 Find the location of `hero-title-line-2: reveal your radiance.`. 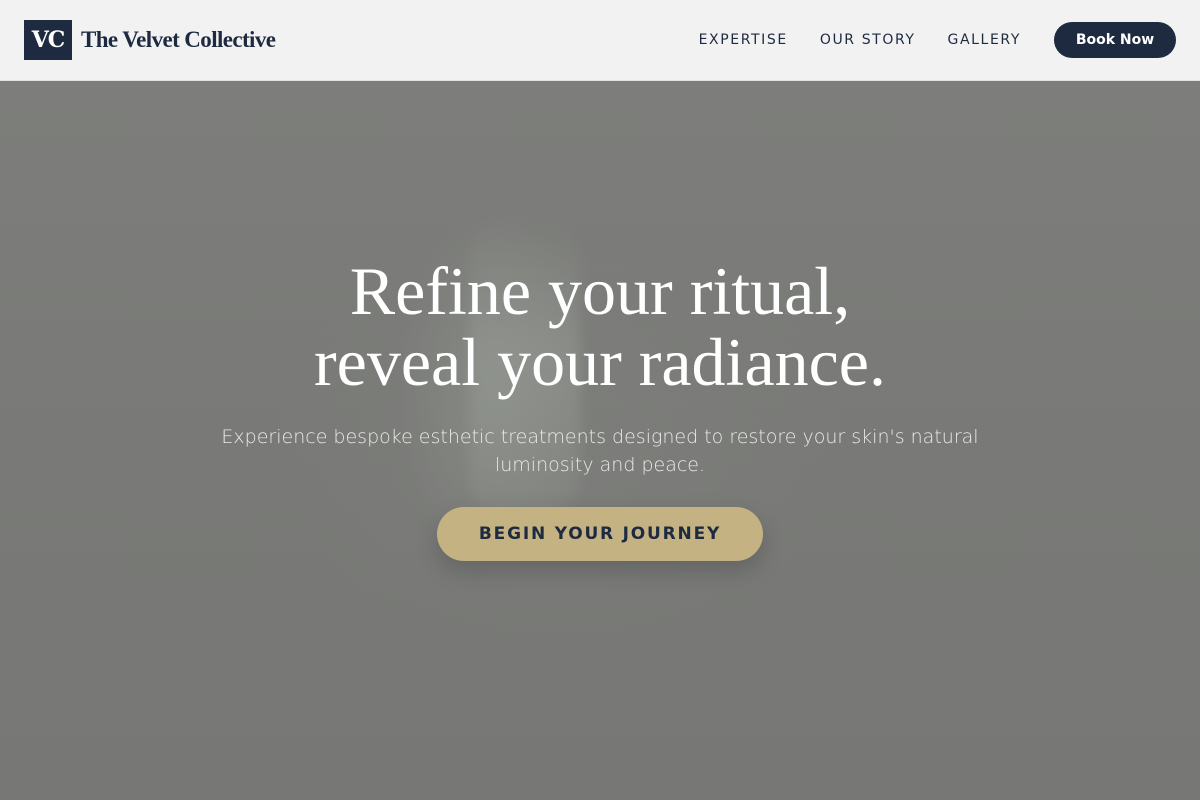

hero-title-line-2: reveal your radiance. is located at coordinates (600, 362).